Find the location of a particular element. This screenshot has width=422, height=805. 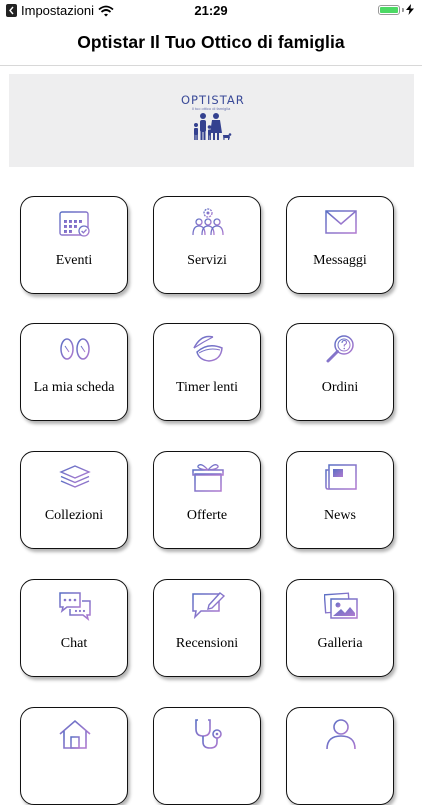

gallery-icon is located at coordinates (341, 605).